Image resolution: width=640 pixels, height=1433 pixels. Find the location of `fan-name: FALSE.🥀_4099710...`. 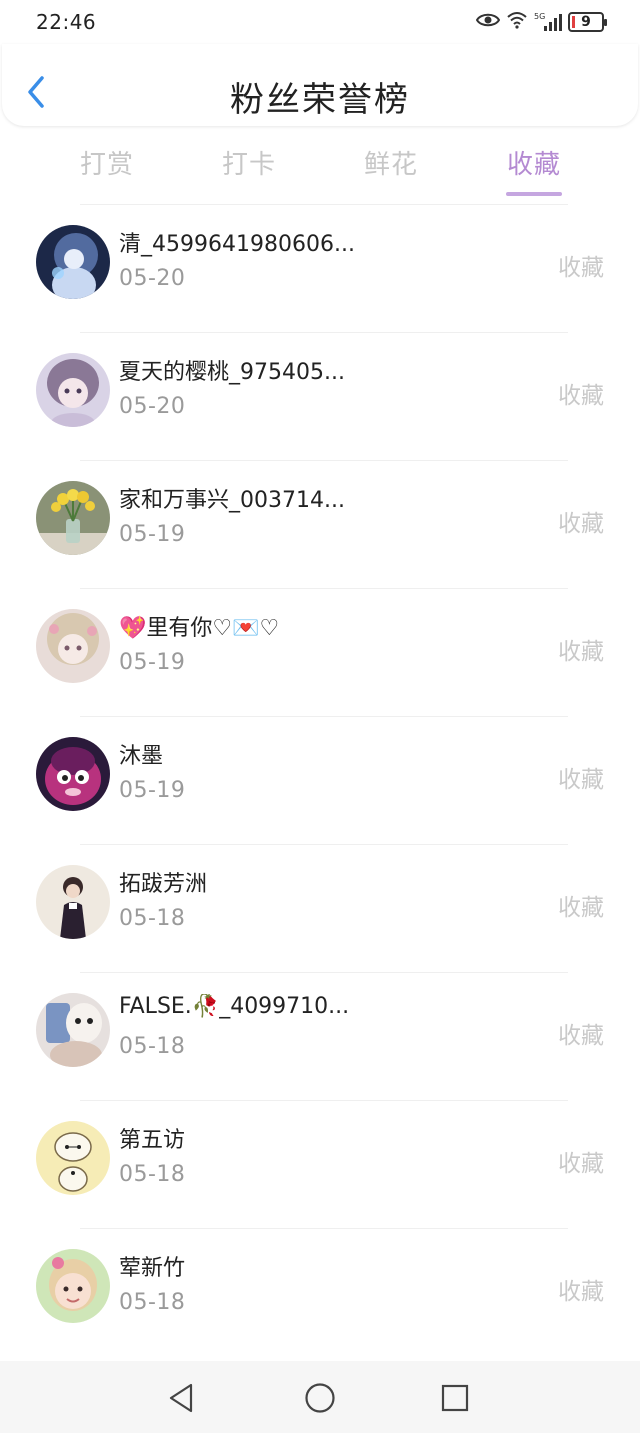

fan-name: FALSE.🥀_4099710... is located at coordinates (234, 1006).